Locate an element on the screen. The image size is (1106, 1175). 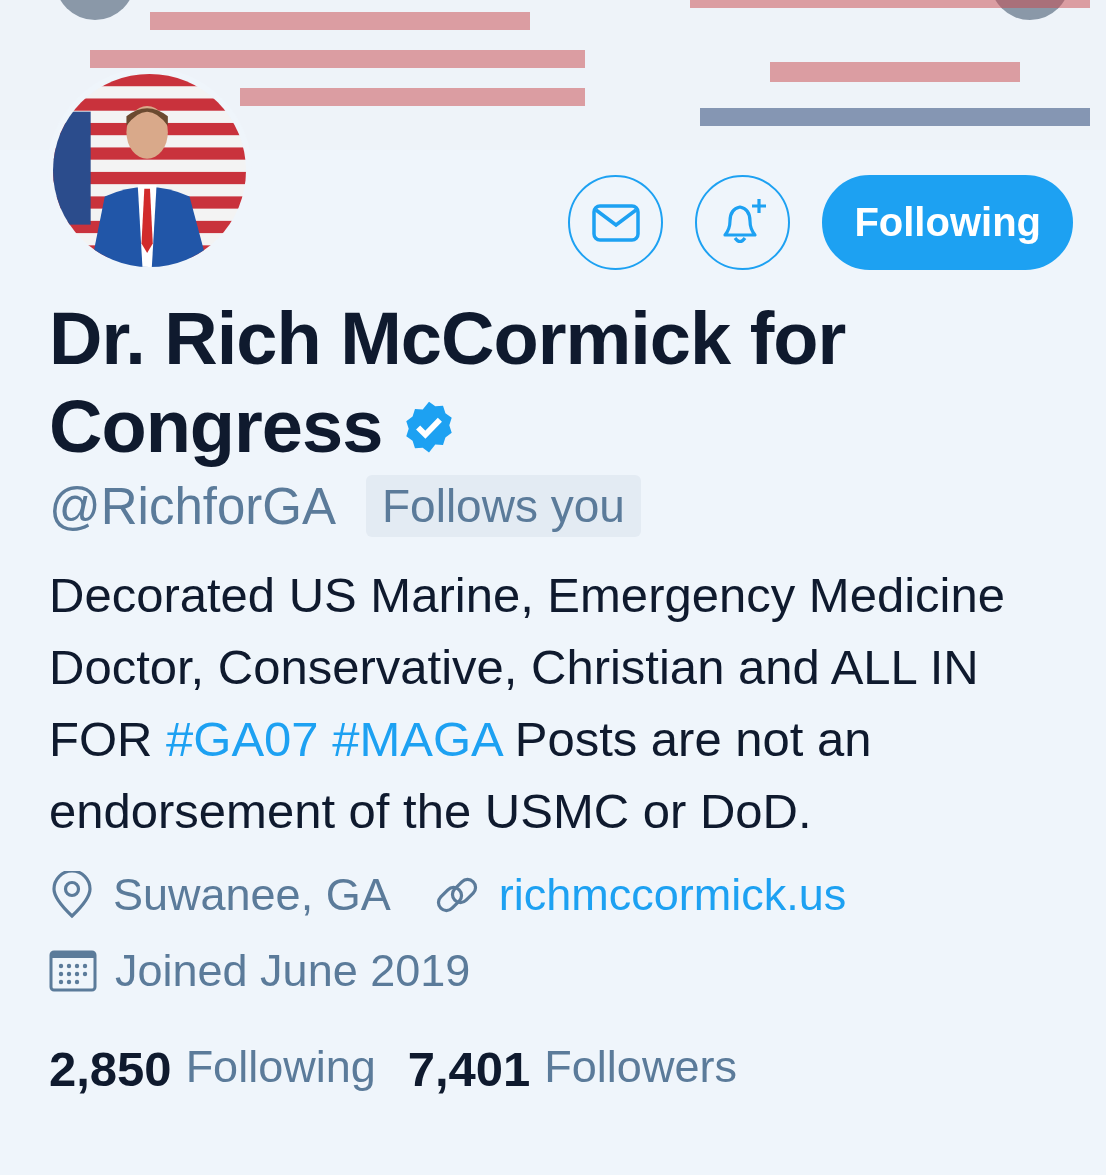
hashtag-link: #GA07 is located at coordinates (242, 739).